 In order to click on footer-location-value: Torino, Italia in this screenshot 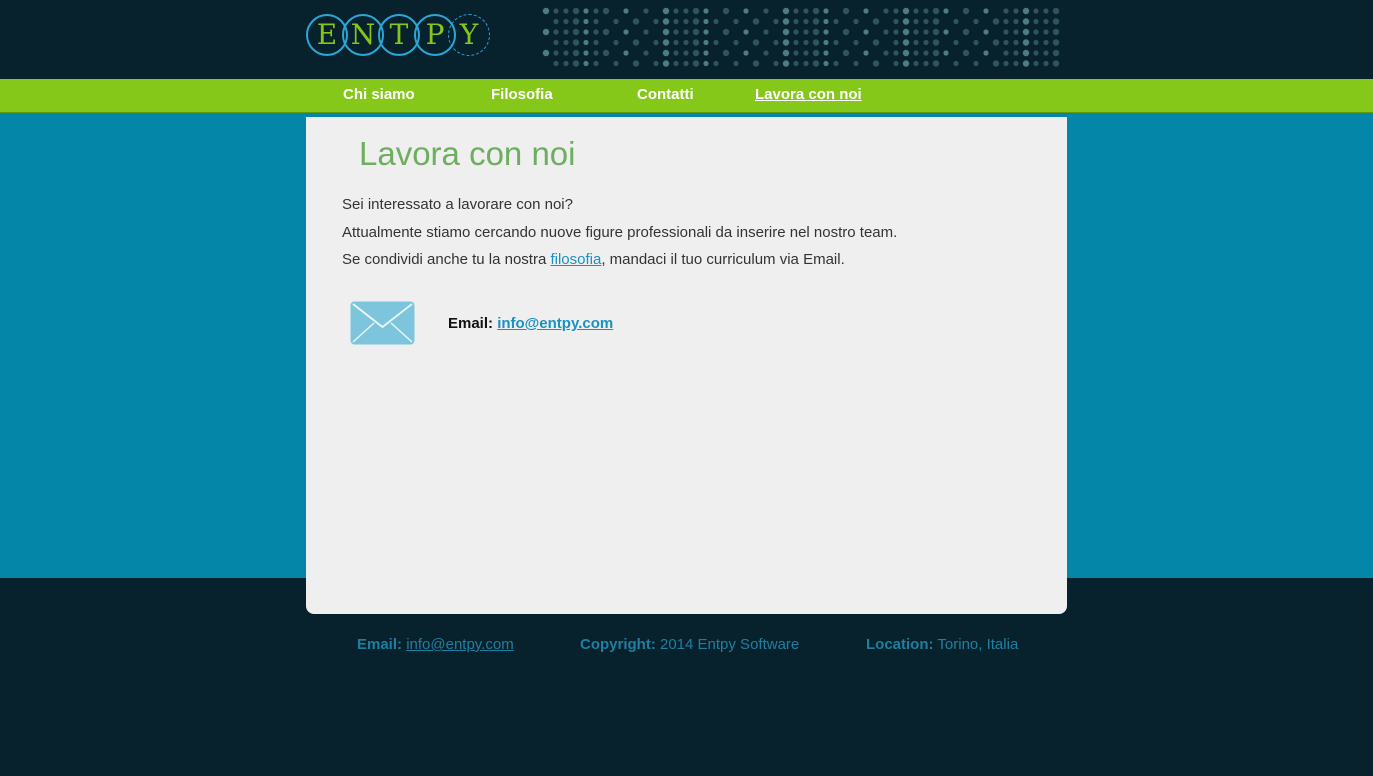, I will do `click(978, 644)`.